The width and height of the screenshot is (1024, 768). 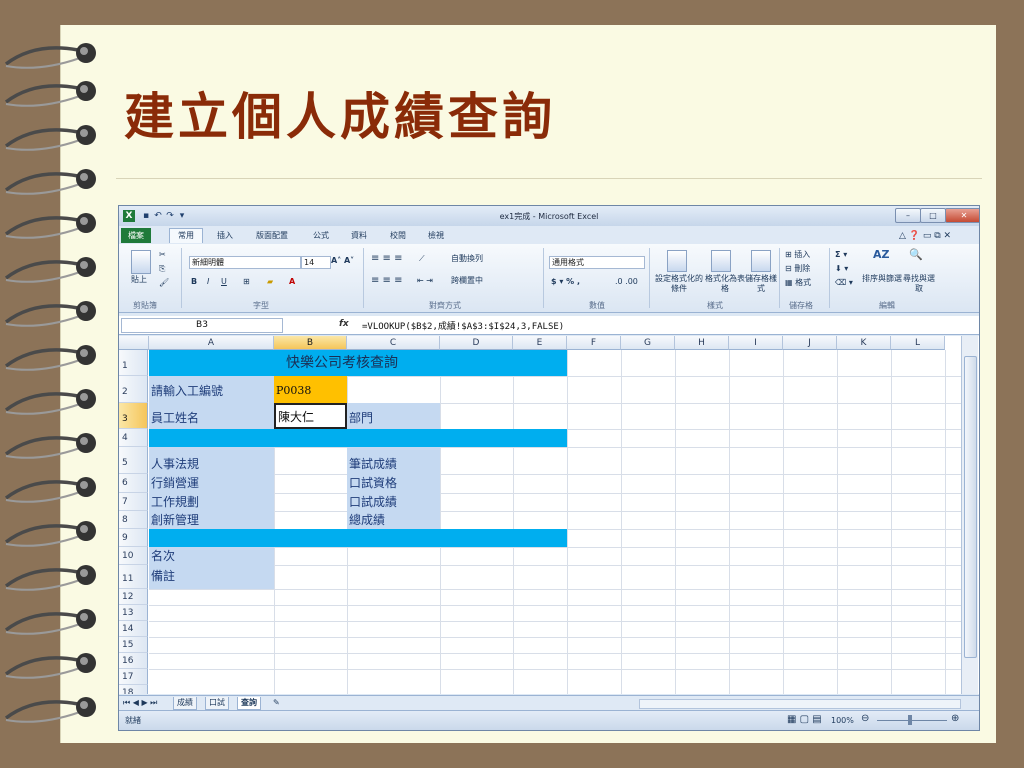 What do you see at coordinates (133, 438) in the screenshot?
I see `row-header: 4` at bounding box center [133, 438].